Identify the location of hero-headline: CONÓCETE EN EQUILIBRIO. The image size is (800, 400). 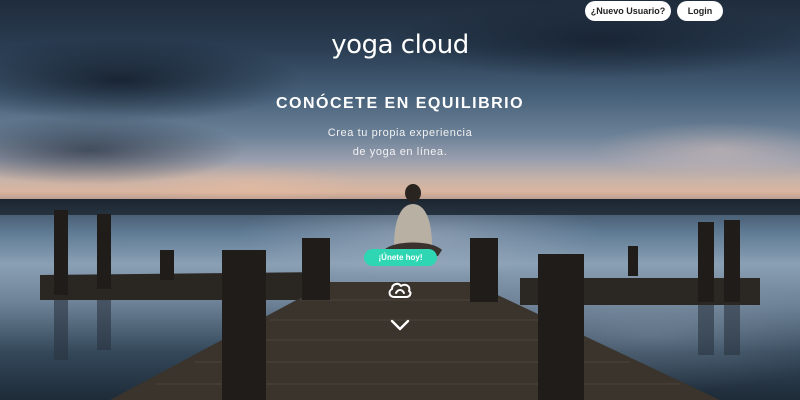
(400, 103).